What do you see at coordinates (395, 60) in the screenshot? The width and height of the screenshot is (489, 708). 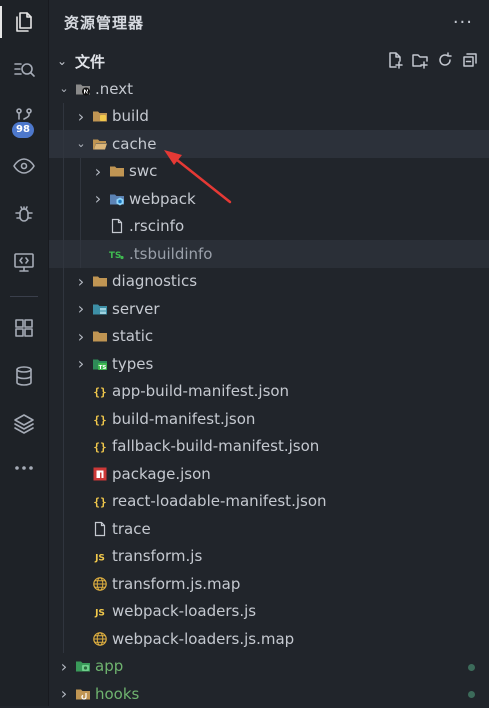 I see `new-file-icon` at bounding box center [395, 60].